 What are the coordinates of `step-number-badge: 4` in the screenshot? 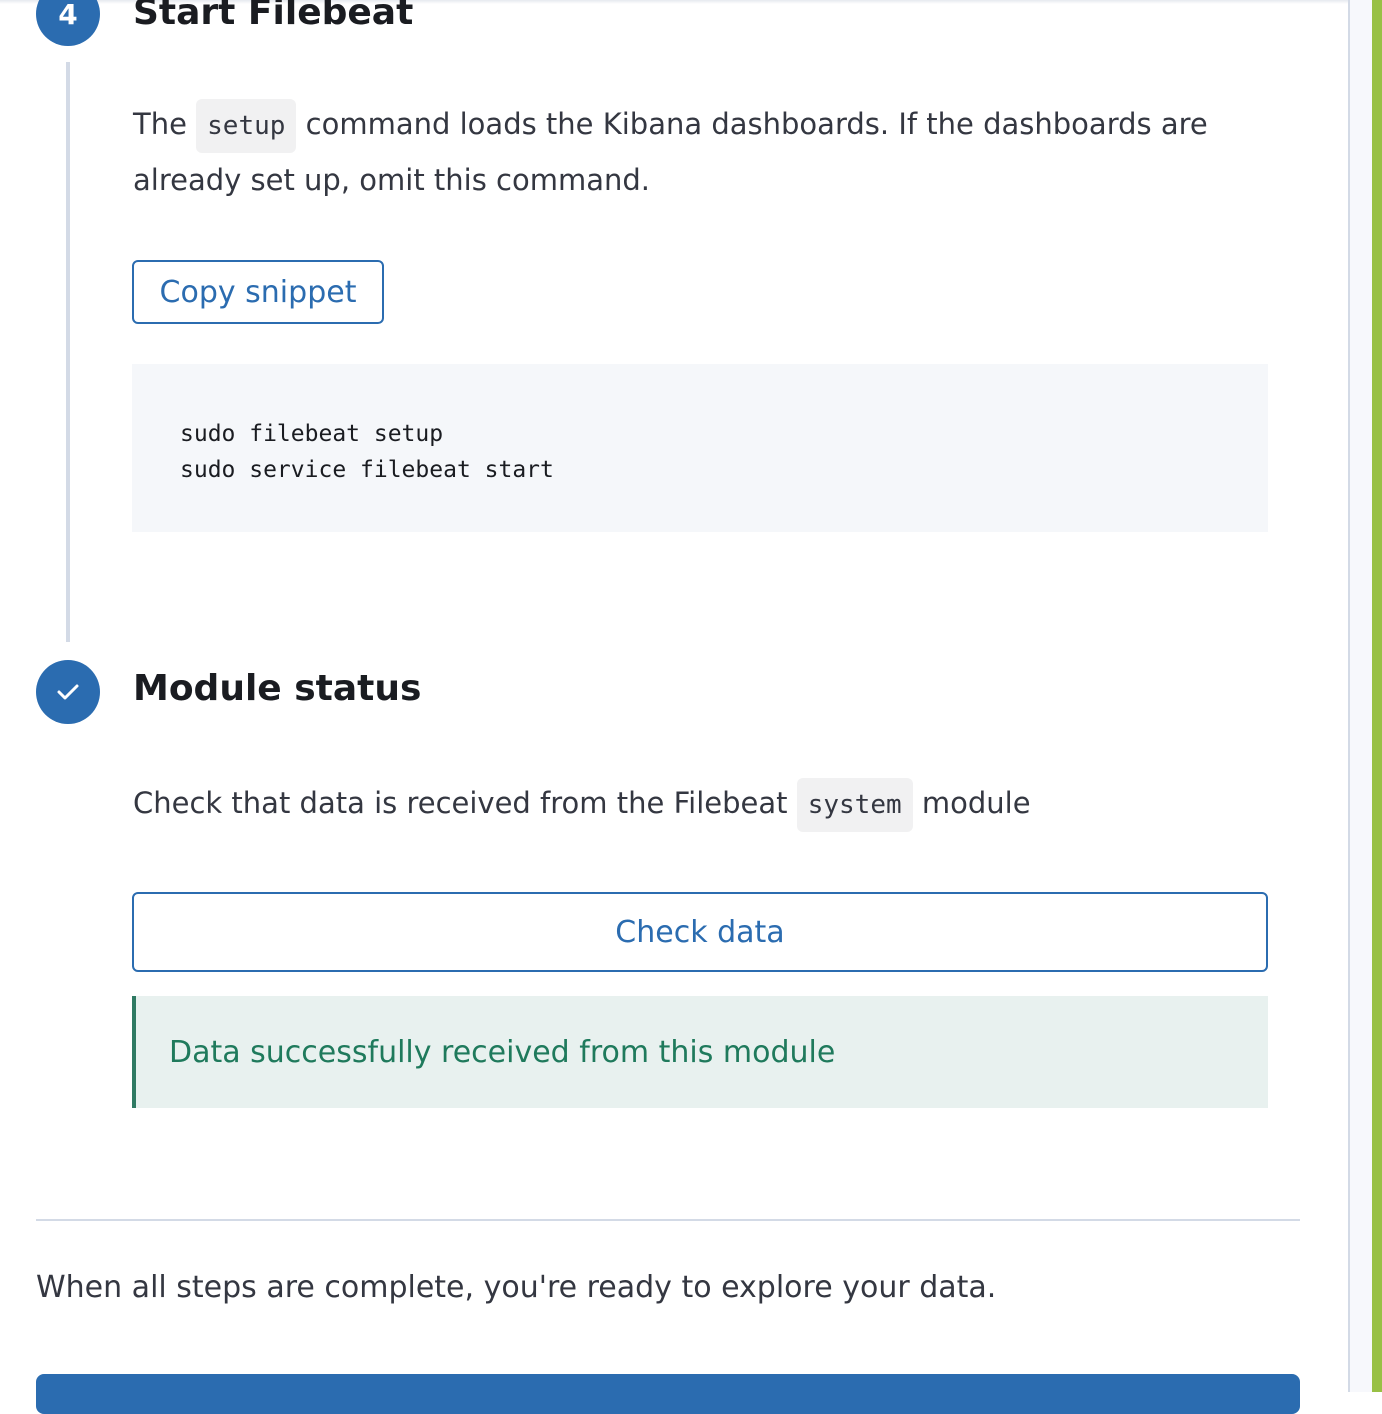 It's located at (68, 23).